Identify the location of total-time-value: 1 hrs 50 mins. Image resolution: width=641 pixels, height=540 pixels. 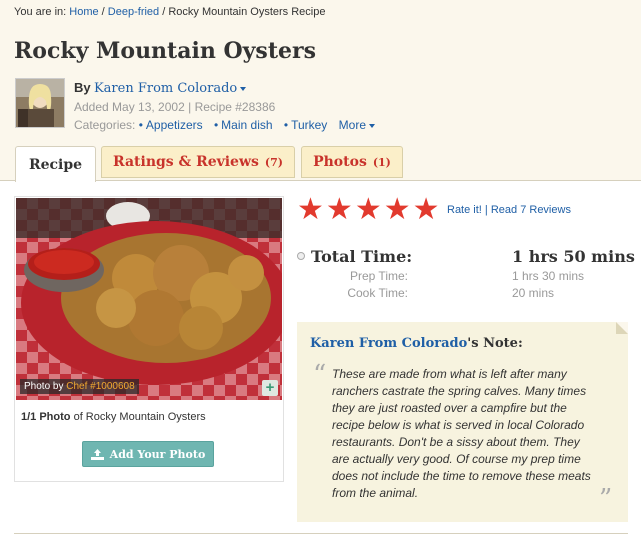
(573, 256).